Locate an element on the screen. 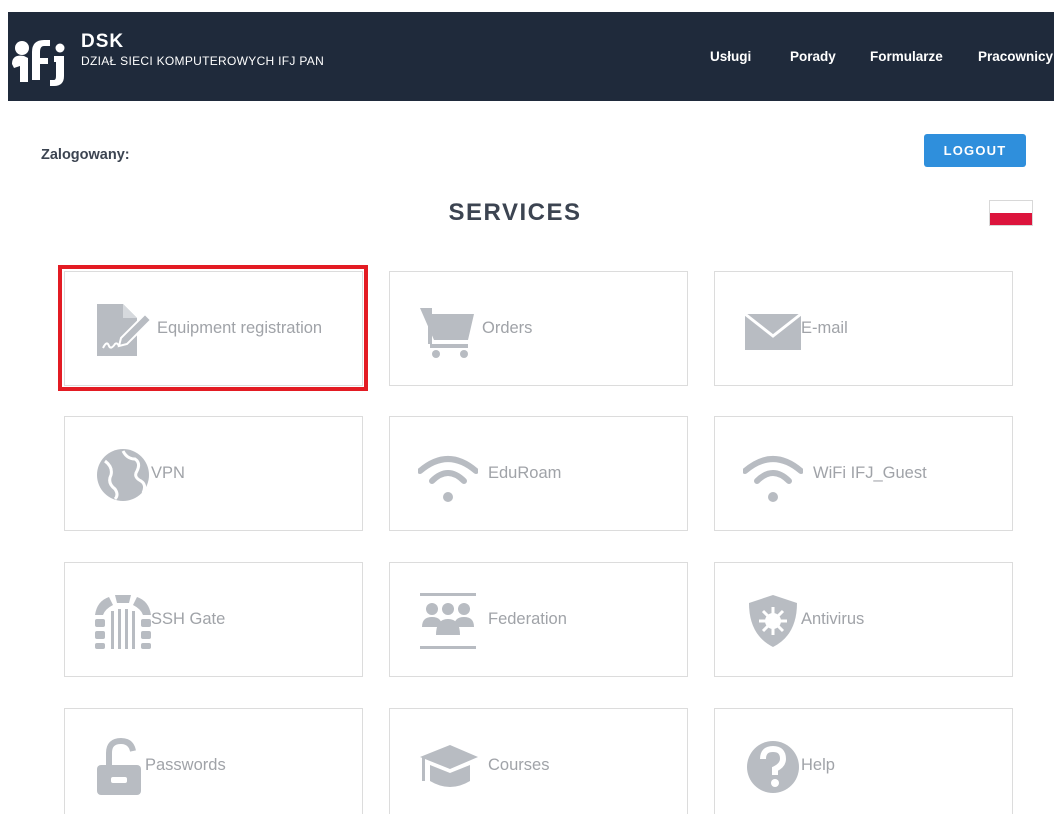  tile-federation: Federation is located at coordinates (538, 619).